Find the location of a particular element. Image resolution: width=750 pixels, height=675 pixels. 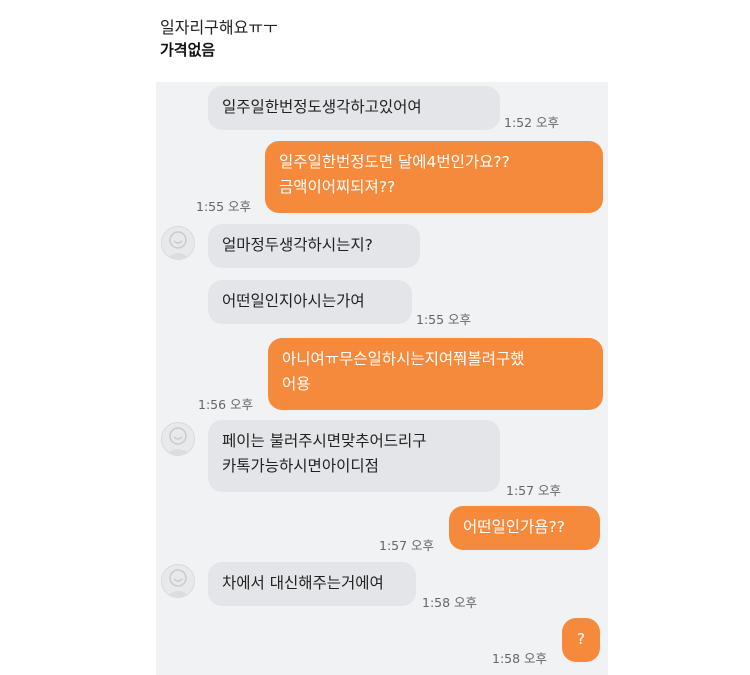

incoming-message: 어떤일인지아시는가여 is located at coordinates (310, 302).